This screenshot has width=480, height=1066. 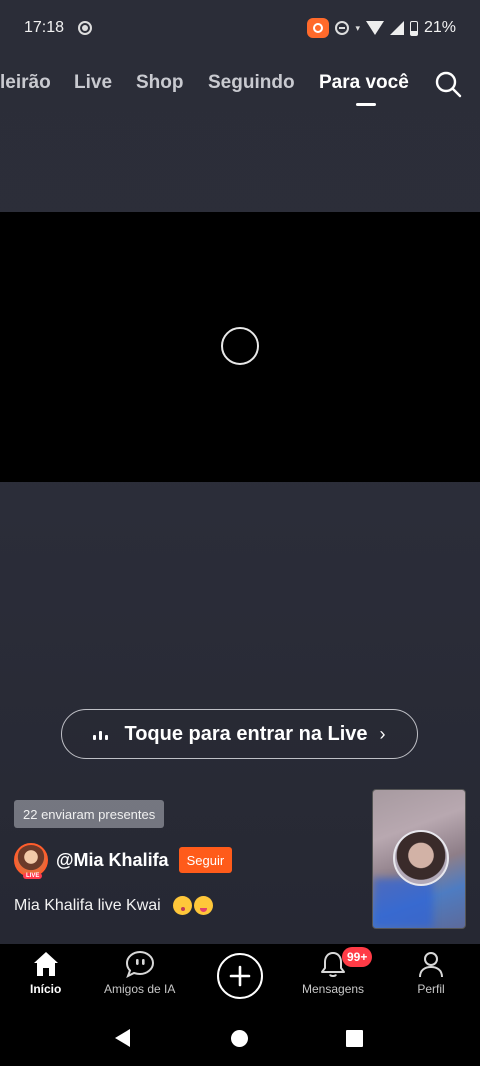 I want to click on status-time: 17:18, so click(x=44, y=27).